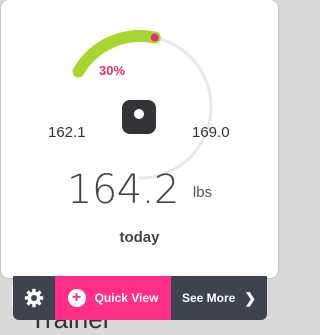 The width and height of the screenshot is (320, 335). Describe the element at coordinates (123, 190) in the screenshot. I see `weight-value: 164.2` at that location.